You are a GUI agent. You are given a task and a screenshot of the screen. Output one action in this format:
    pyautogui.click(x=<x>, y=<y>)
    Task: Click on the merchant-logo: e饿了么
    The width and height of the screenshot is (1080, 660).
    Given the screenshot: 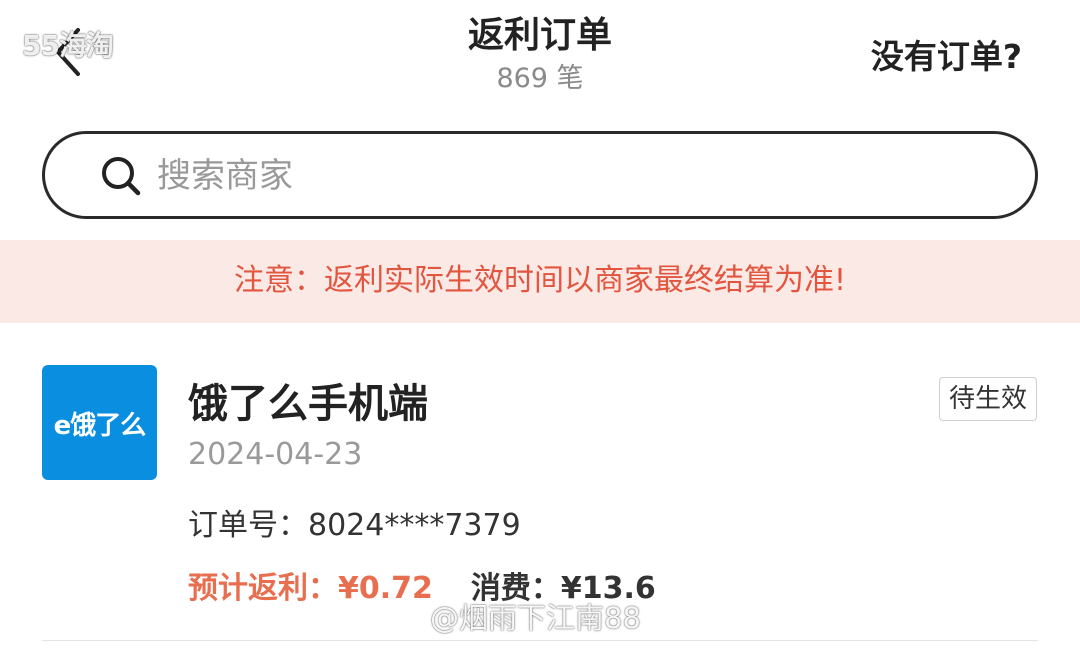 What is the action you would take?
    pyautogui.click(x=99, y=422)
    